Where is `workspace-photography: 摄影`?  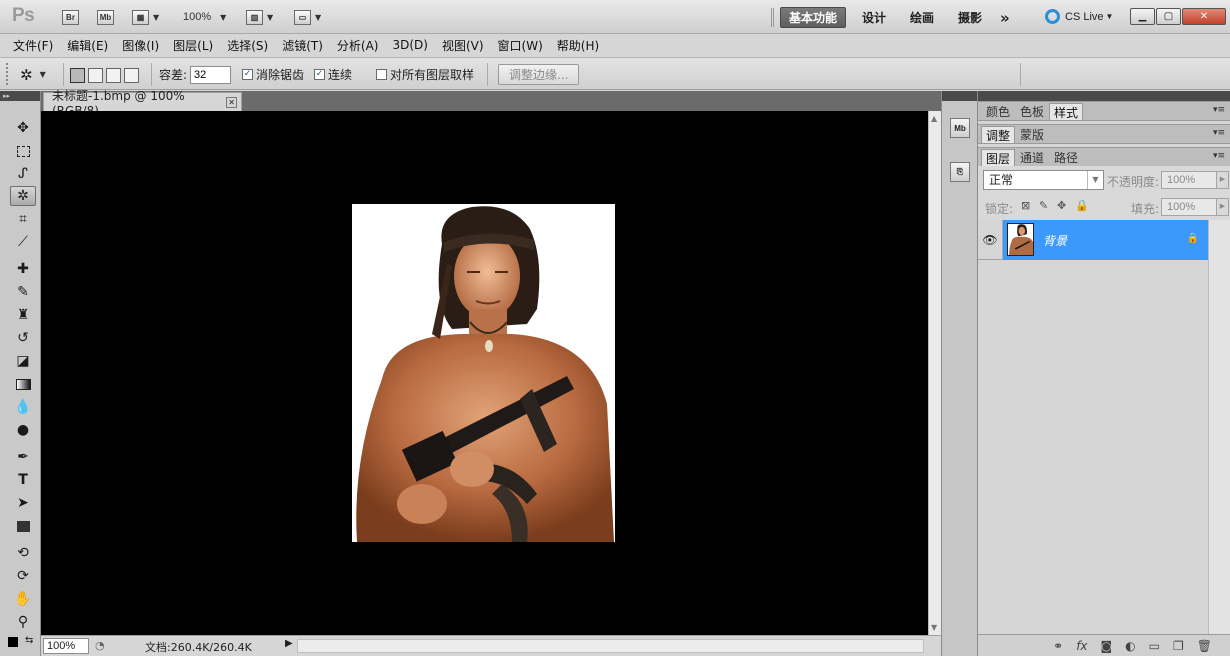
workspace-photography: 摄影 is located at coordinates (970, 17).